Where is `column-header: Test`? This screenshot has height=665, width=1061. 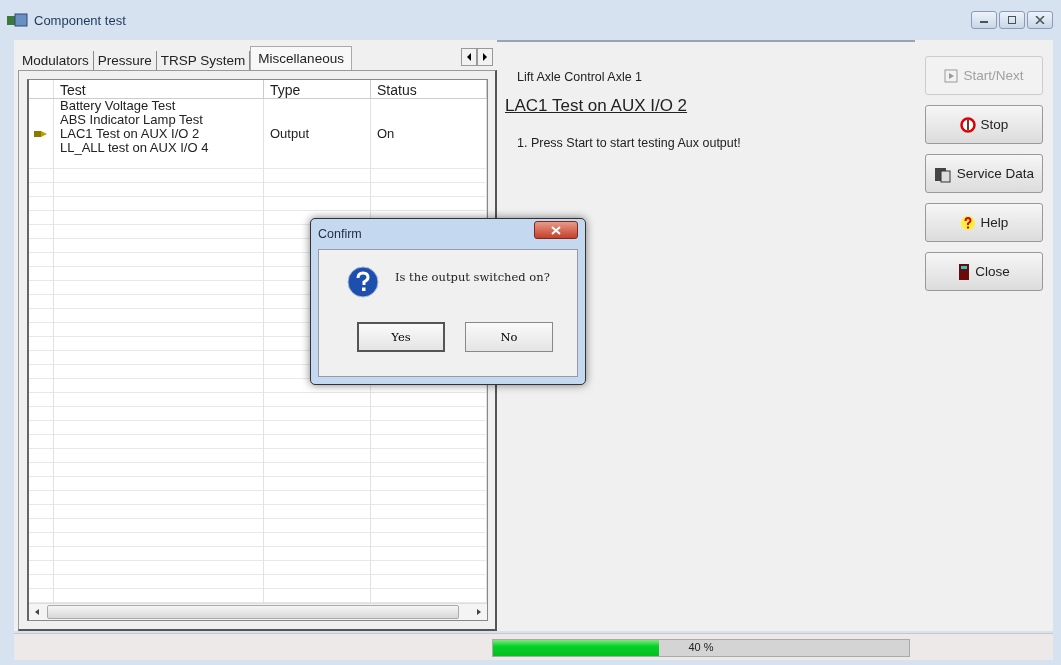 column-header: Test is located at coordinates (159, 89).